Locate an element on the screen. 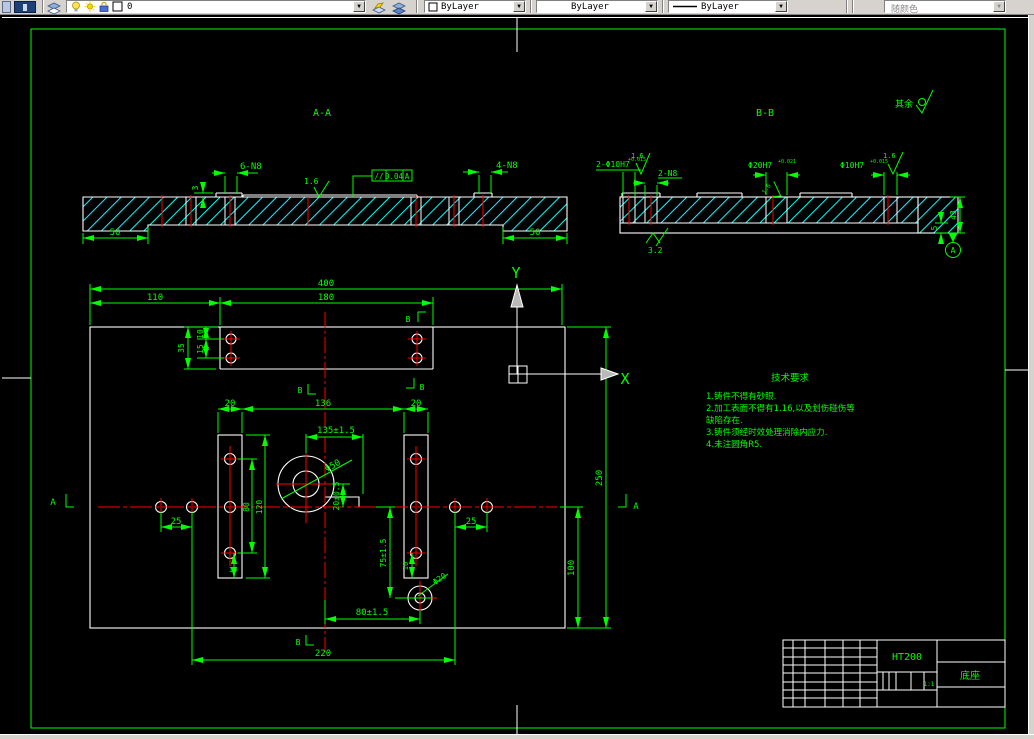 This screenshot has width=1034, height=739. dim-120: 120 is located at coordinates (259, 507).